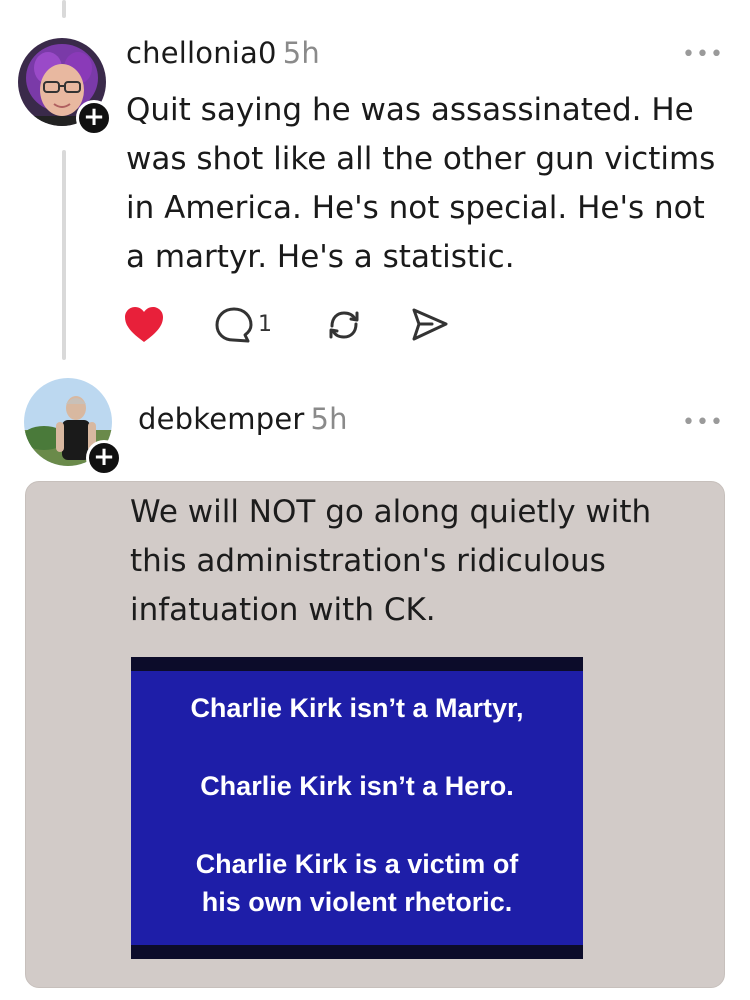 The width and height of the screenshot is (750, 1000). I want to click on post-header: chellonia0 5h, so click(223, 53).